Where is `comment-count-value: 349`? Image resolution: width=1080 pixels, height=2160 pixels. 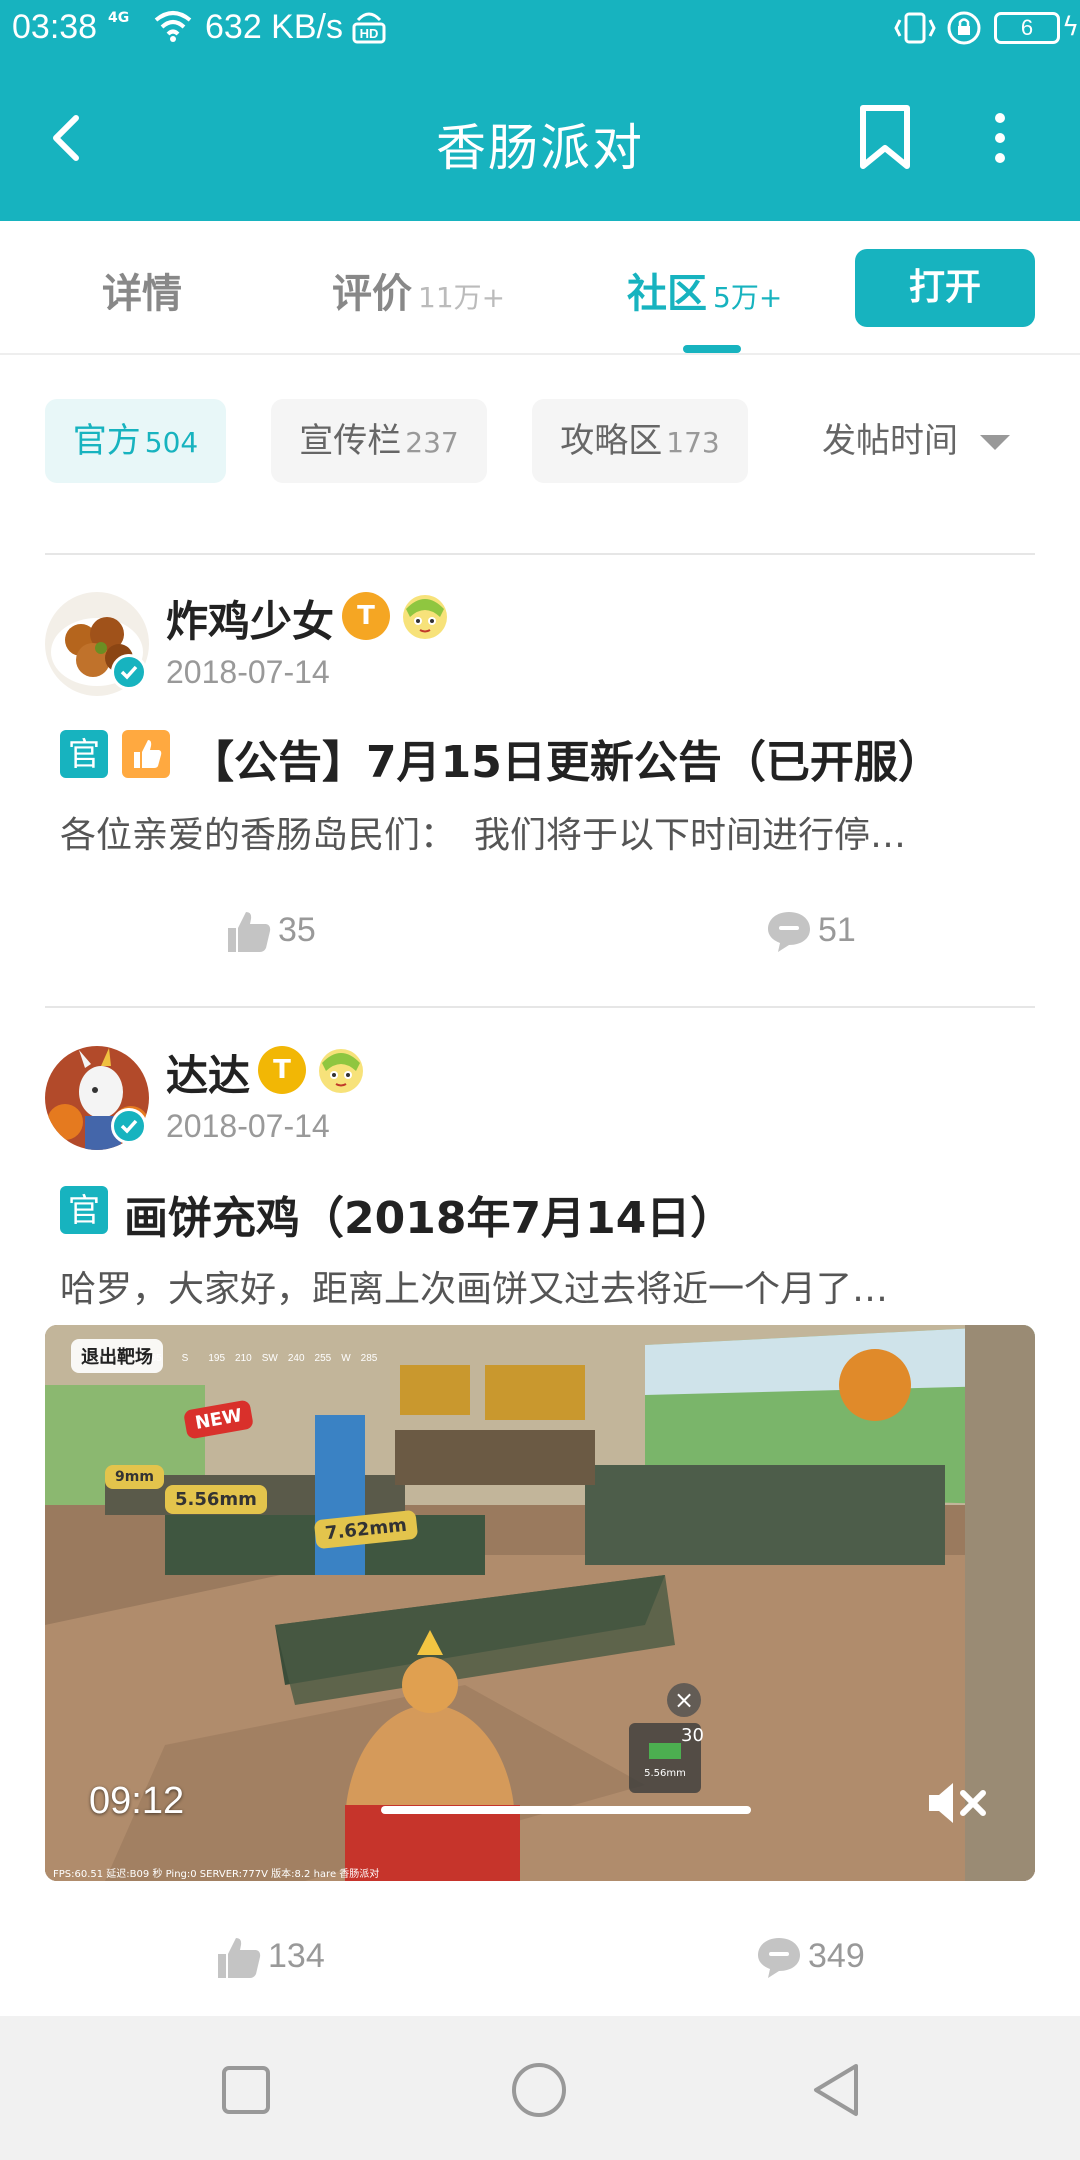 comment-count-value: 349 is located at coordinates (836, 1955).